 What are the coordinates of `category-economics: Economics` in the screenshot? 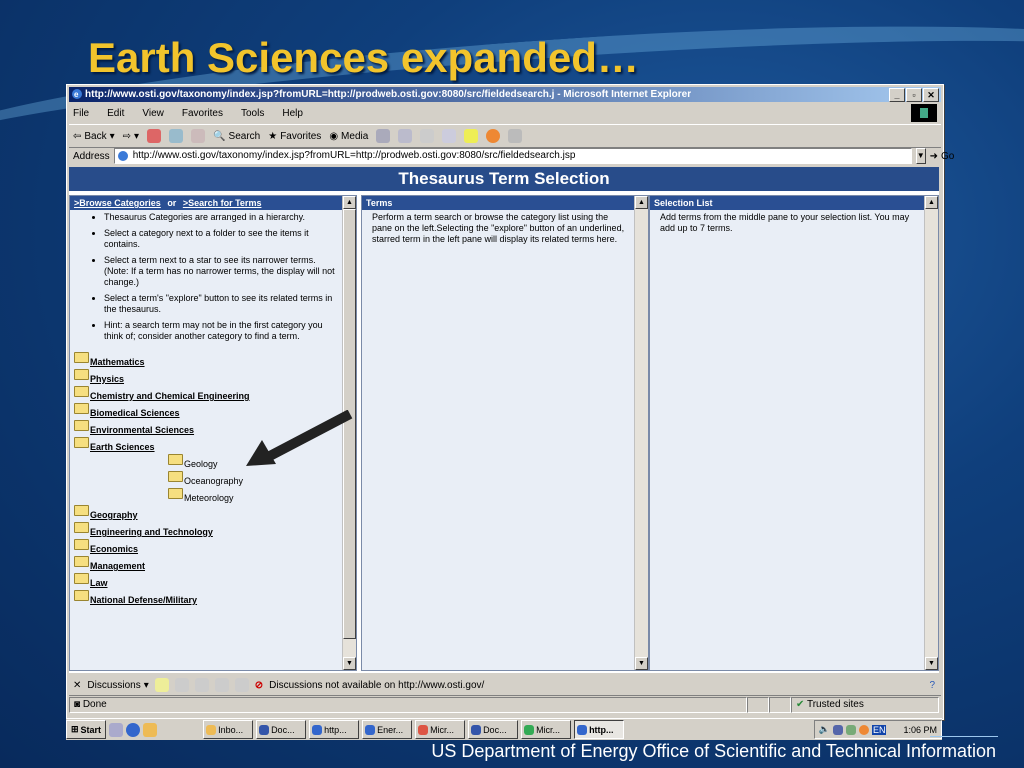 It's located at (121, 547).